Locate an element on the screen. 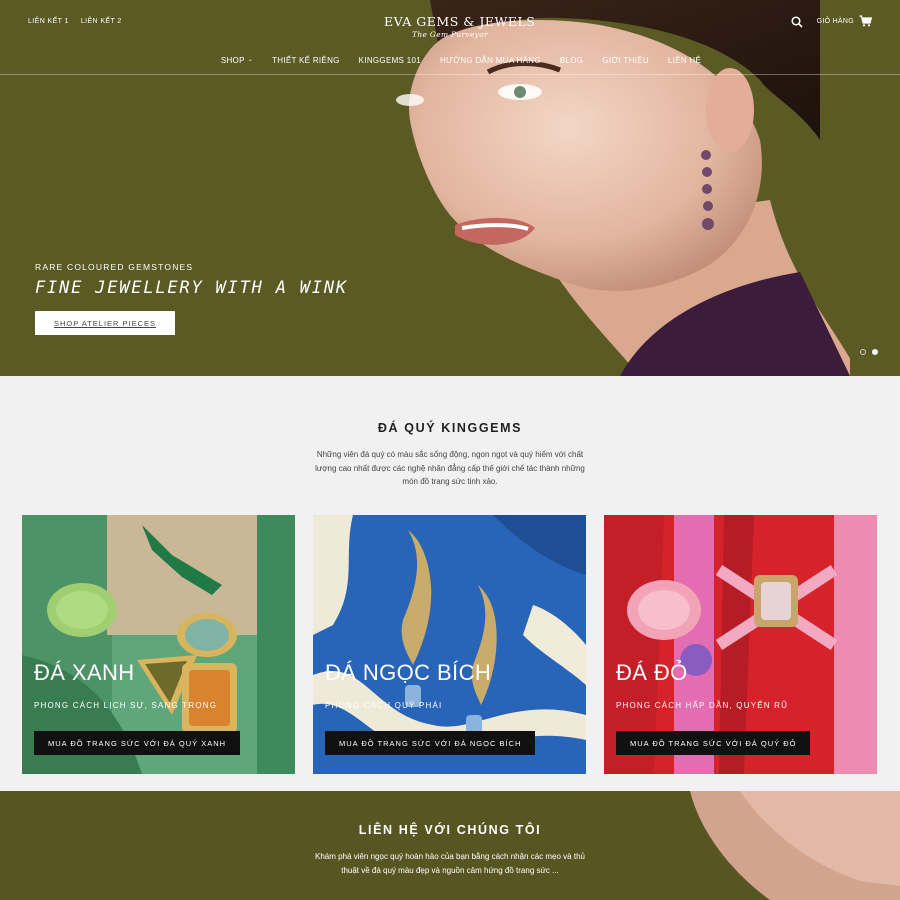  header-actions: GIỎ HÀNG is located at coordinates (832, 21).